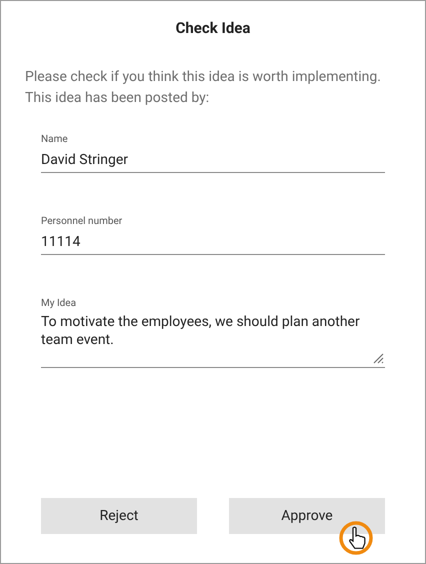 This screenshot has height=564, width=426. What do you see at coordinates (307, 516) in the screenshot?
I see `dialog-button: Approve` at bounding box center [307, 516].